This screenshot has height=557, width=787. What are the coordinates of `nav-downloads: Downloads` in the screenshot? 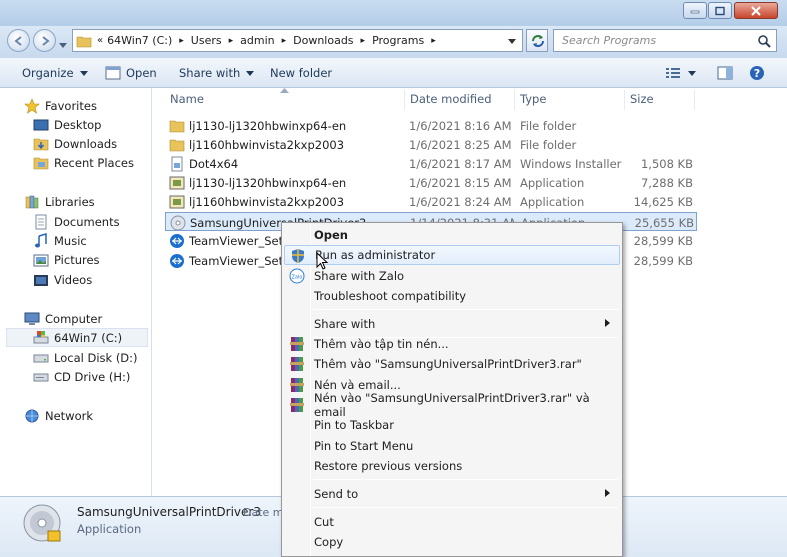 It's located at (75, 143).